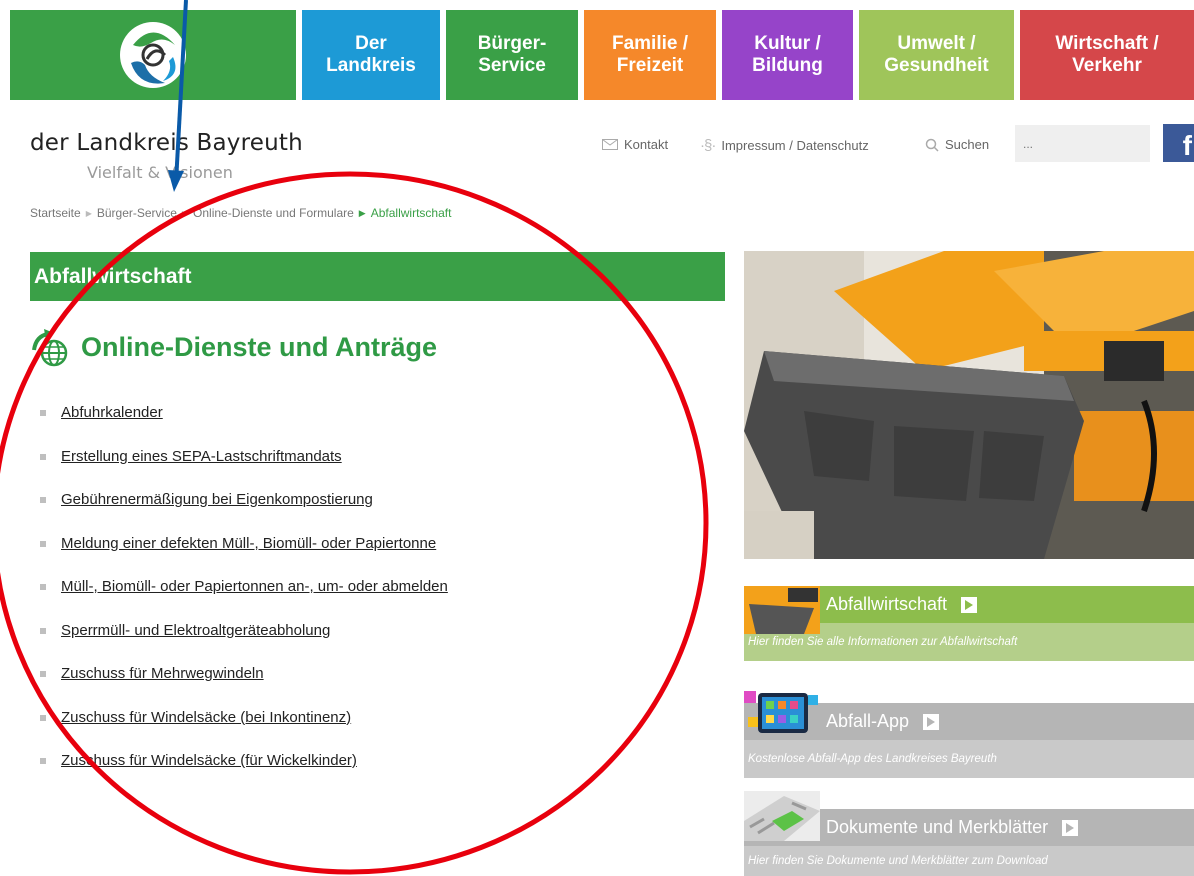 The image size is (1194, 876). What do you see at coordinates (610, 144) in the screenshot?
I see `mail-icon` at bounding box center [610, 144].